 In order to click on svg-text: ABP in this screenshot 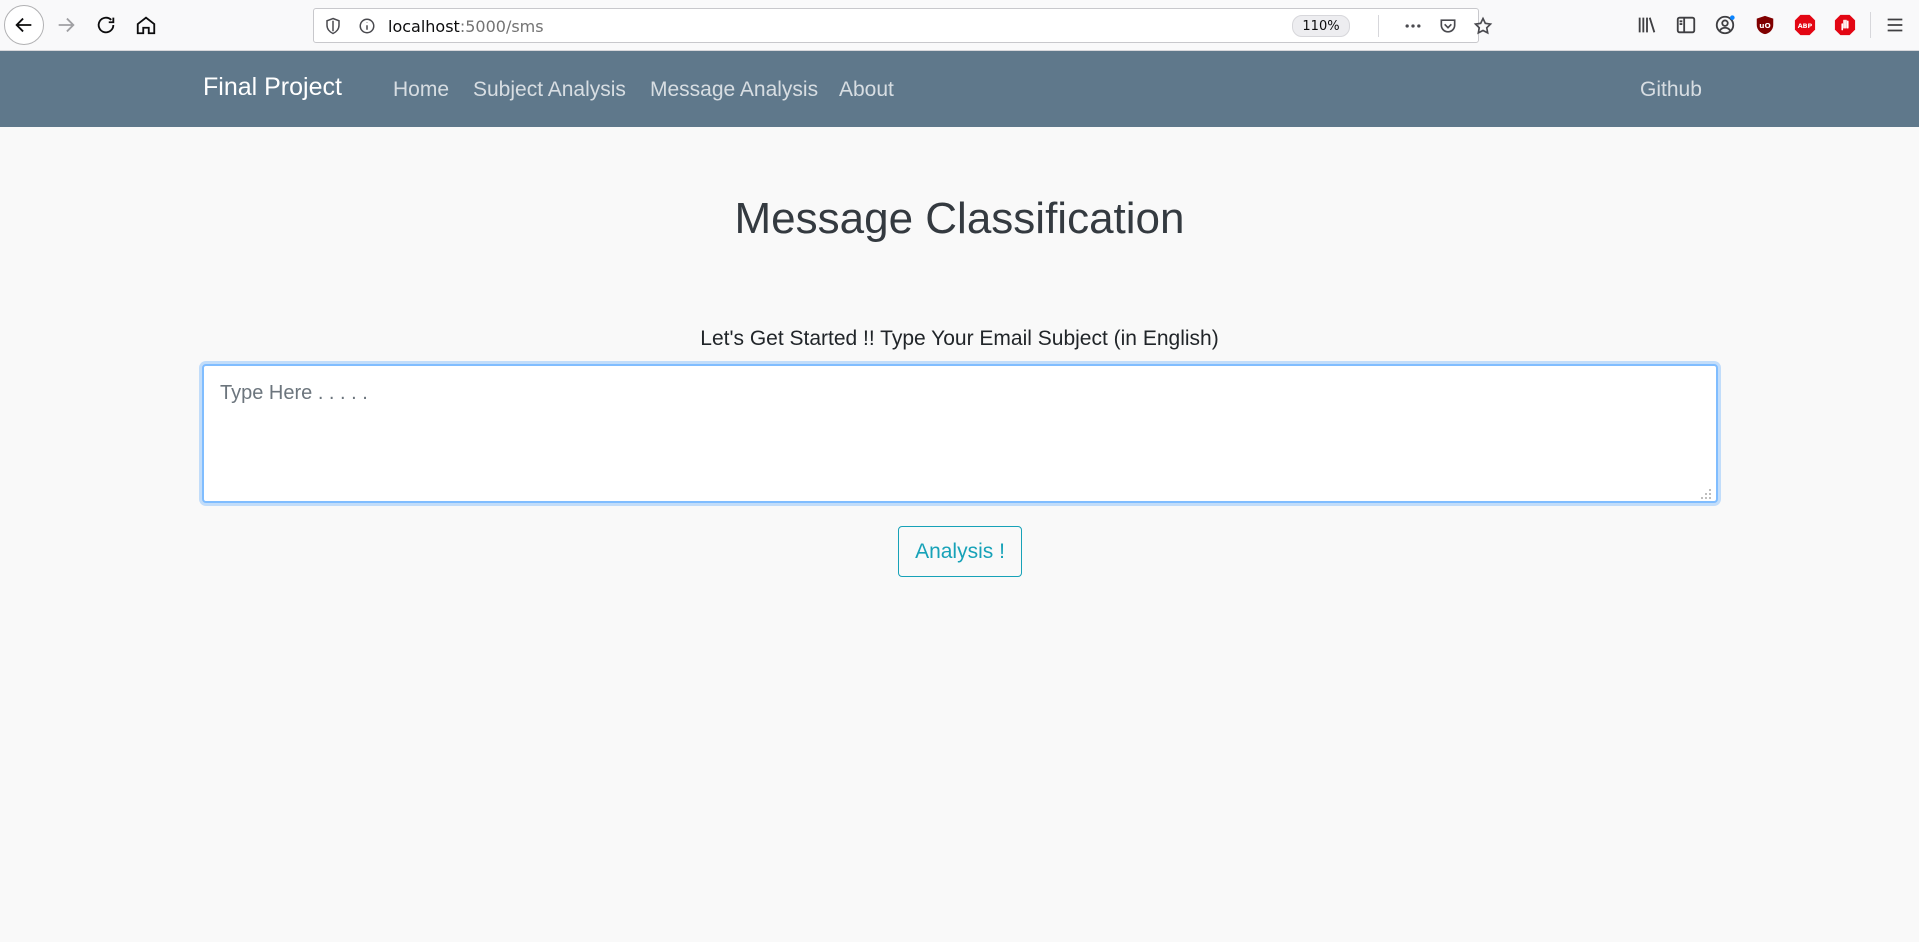, I will do `click(1805, 26)`.